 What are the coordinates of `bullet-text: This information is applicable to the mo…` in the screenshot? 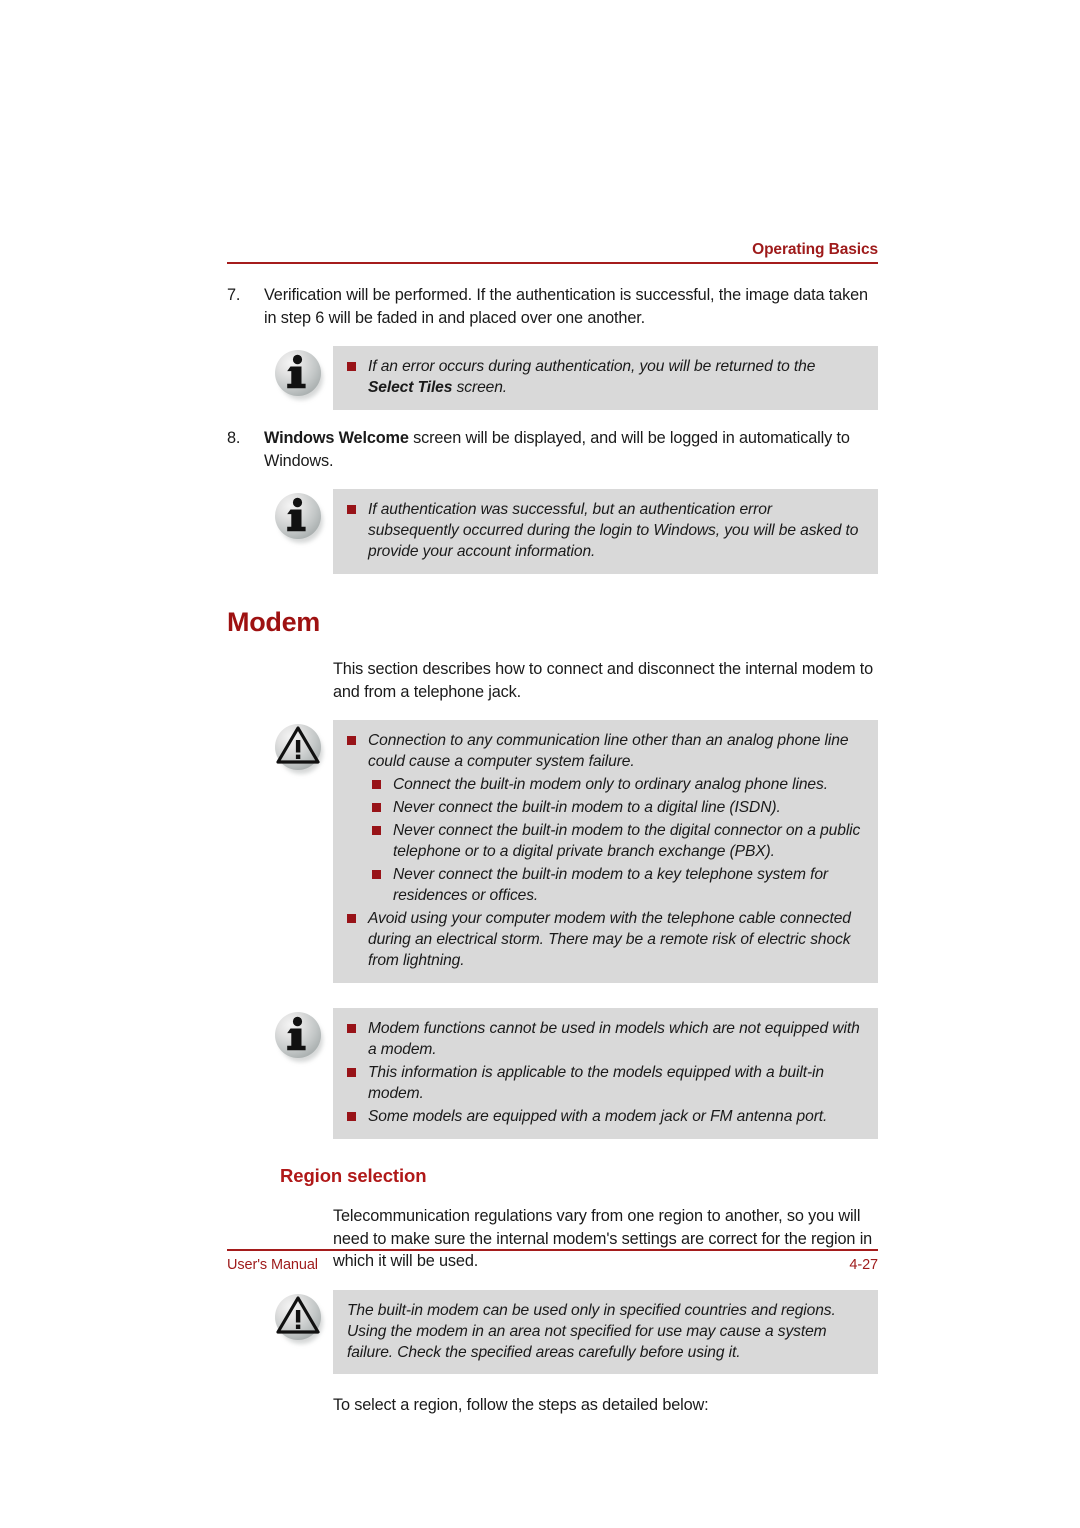 It's located at (596, 1083).